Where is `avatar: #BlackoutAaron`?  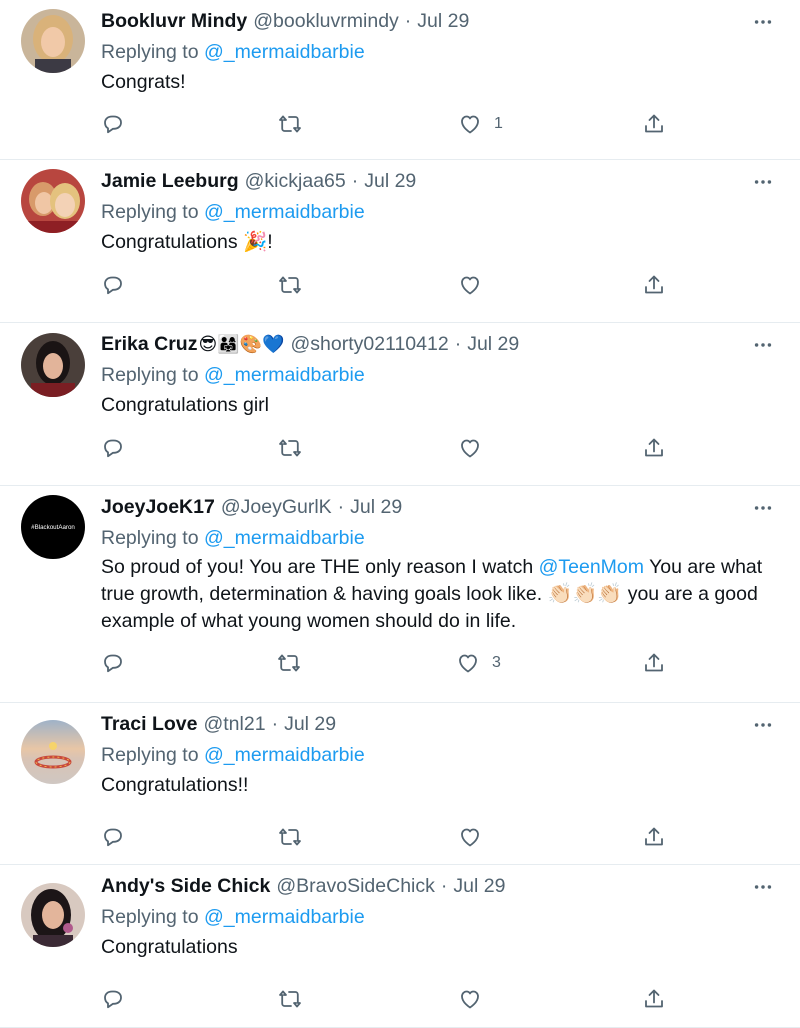 avatar: #BlackoutAaron is located at coordinates (53, 527).